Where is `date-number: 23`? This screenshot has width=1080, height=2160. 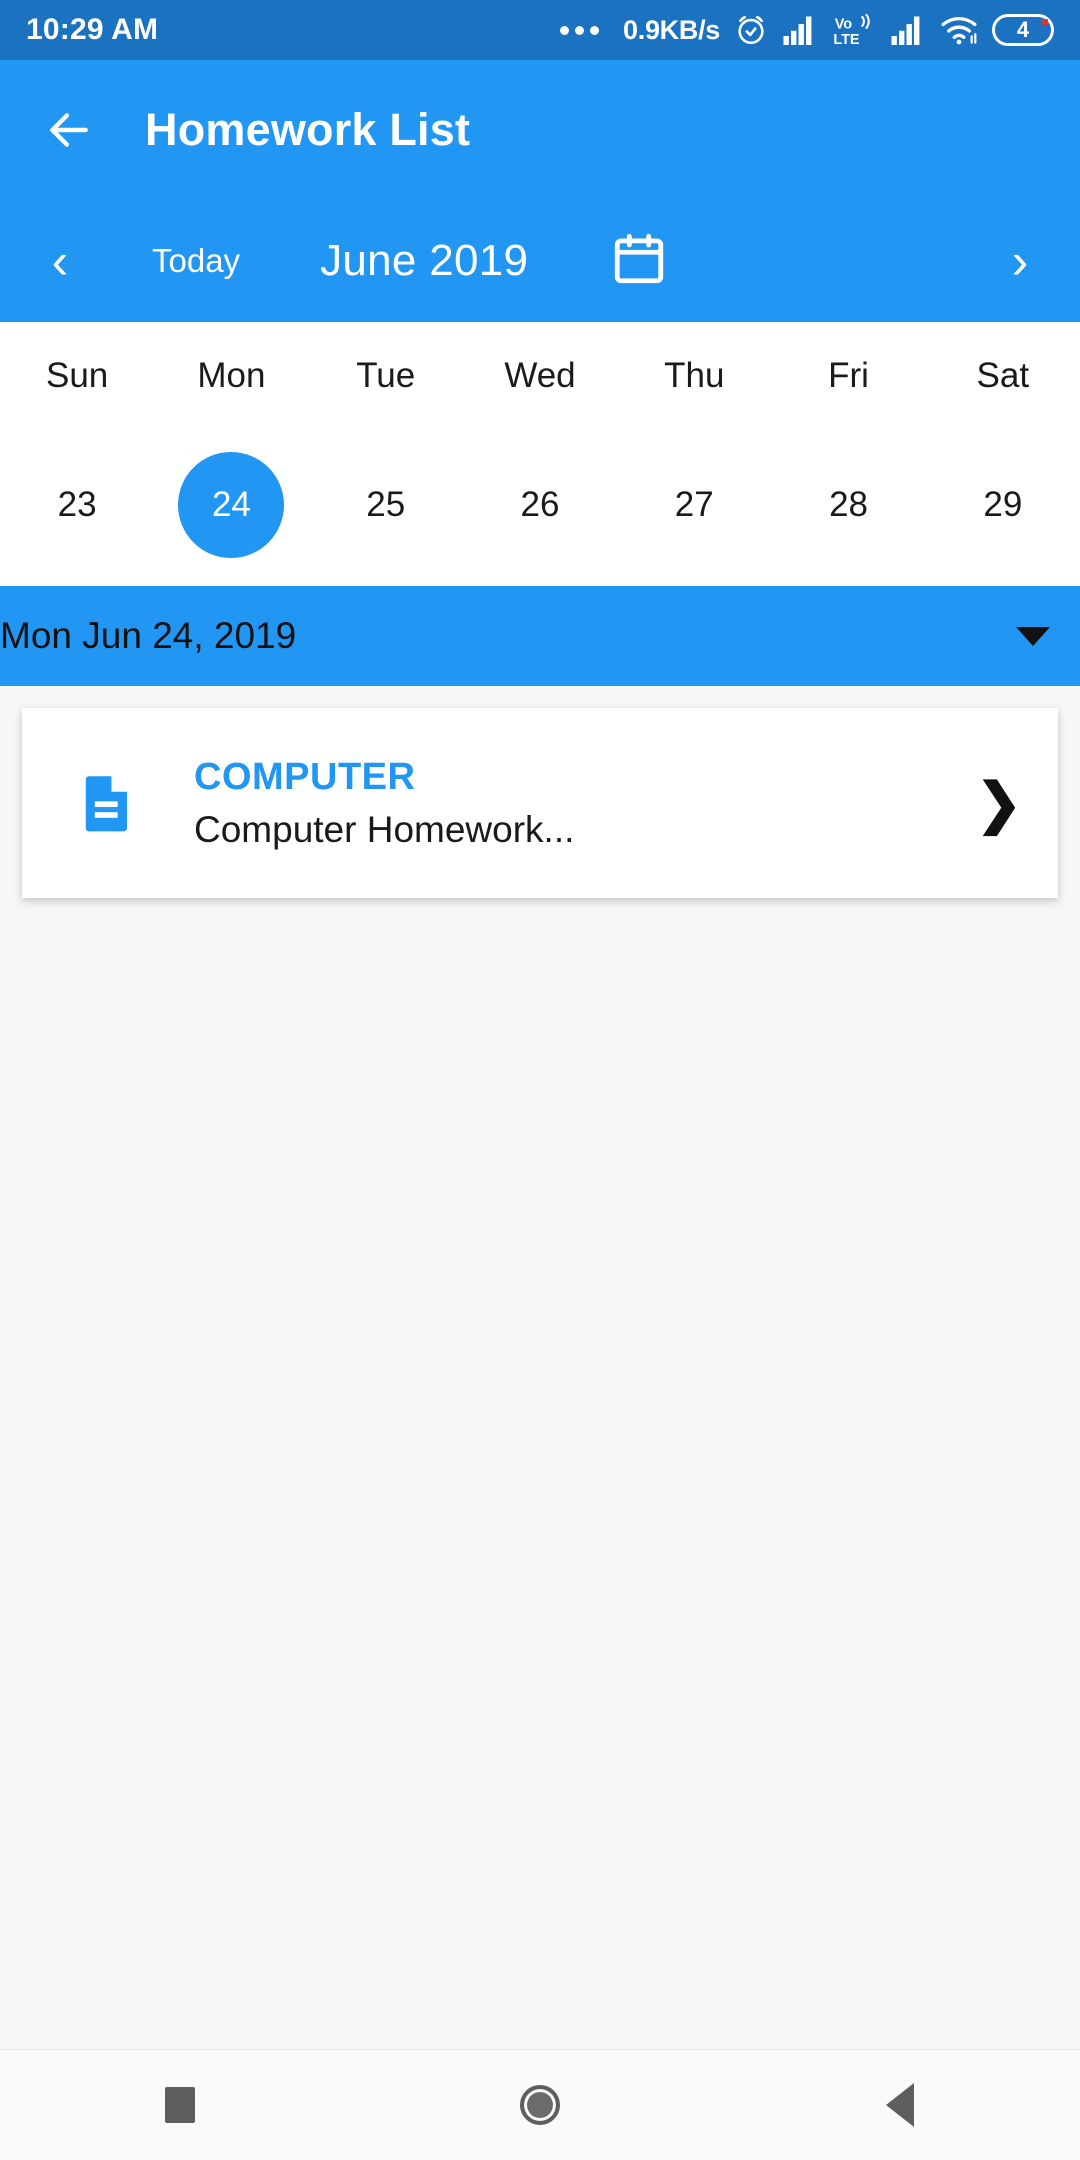 date-number: 23 is located at coordinates (77, 504).